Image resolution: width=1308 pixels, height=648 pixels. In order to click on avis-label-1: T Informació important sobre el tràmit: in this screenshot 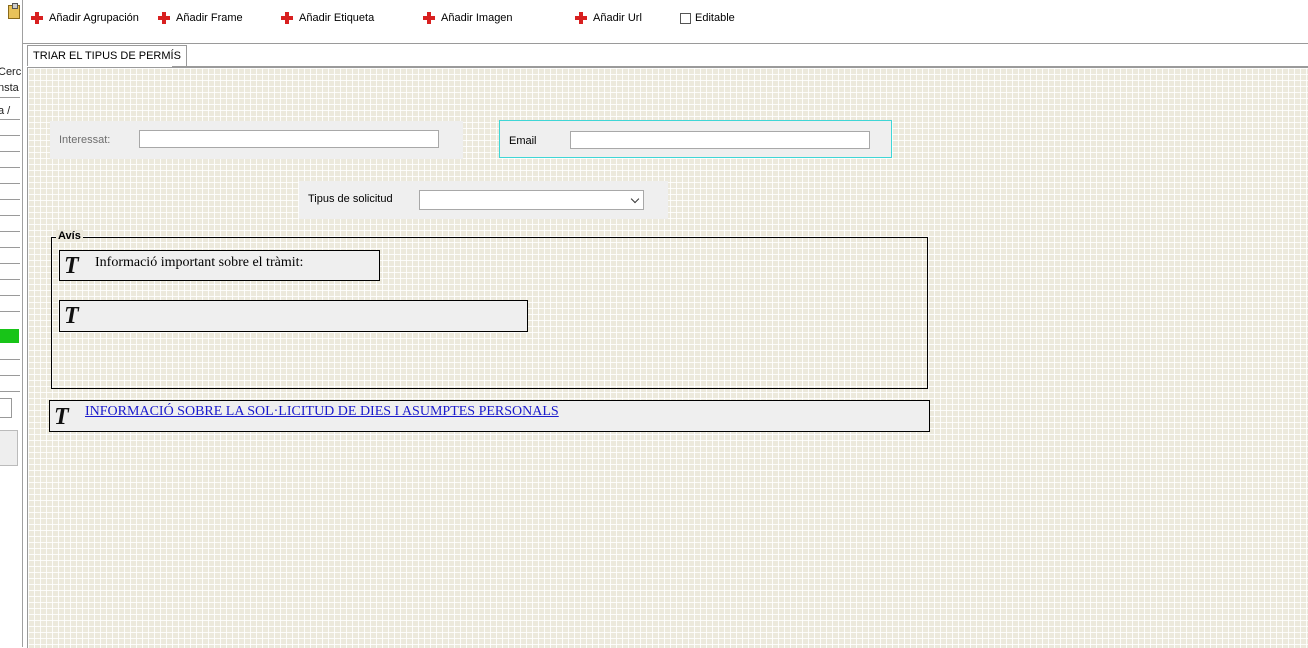, I will do `click(219, 265)`.